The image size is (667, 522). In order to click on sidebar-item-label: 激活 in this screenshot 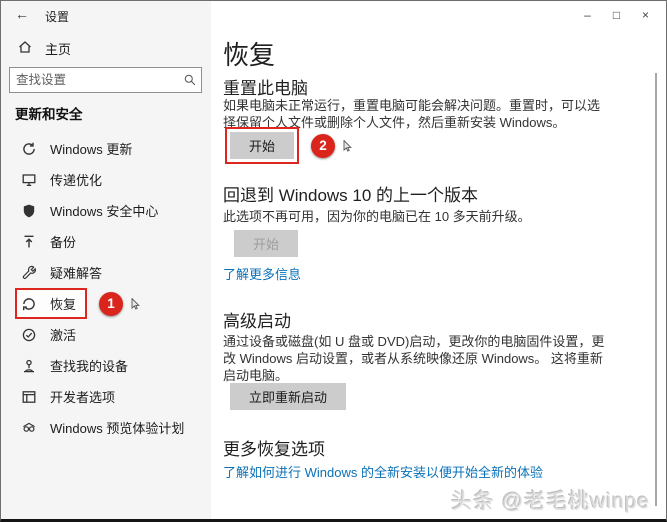, I will do `click(63, 335)`.